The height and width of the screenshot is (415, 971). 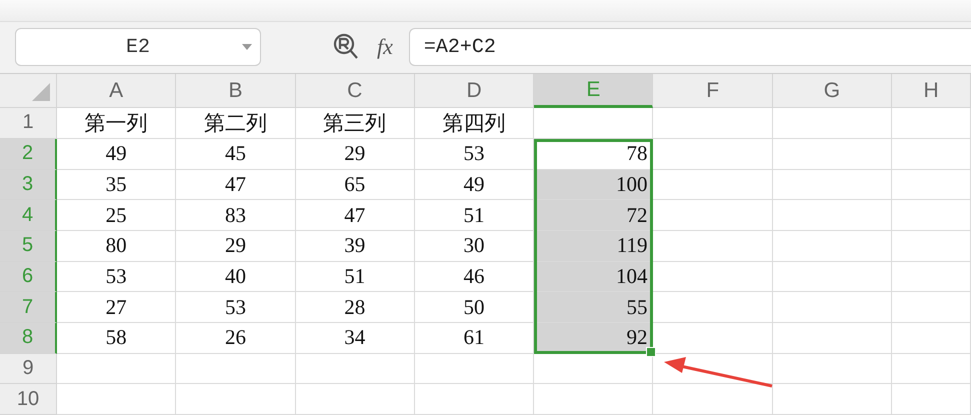 I want to click on table-cell: 27, so click(x=116, y=307).